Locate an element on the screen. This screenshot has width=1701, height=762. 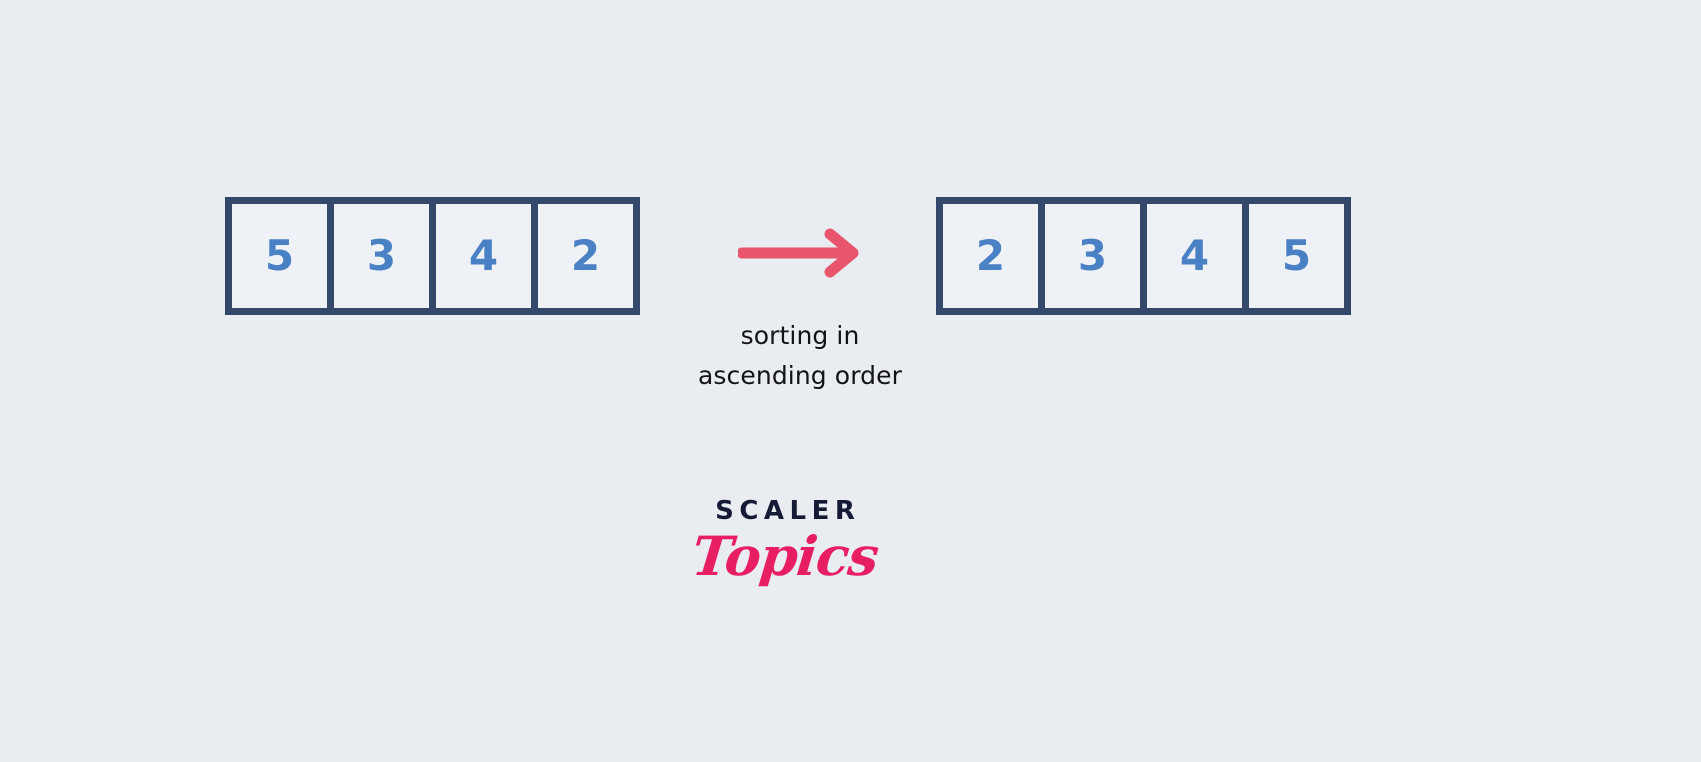
transition-arrow is located at coordinates (800, 253).